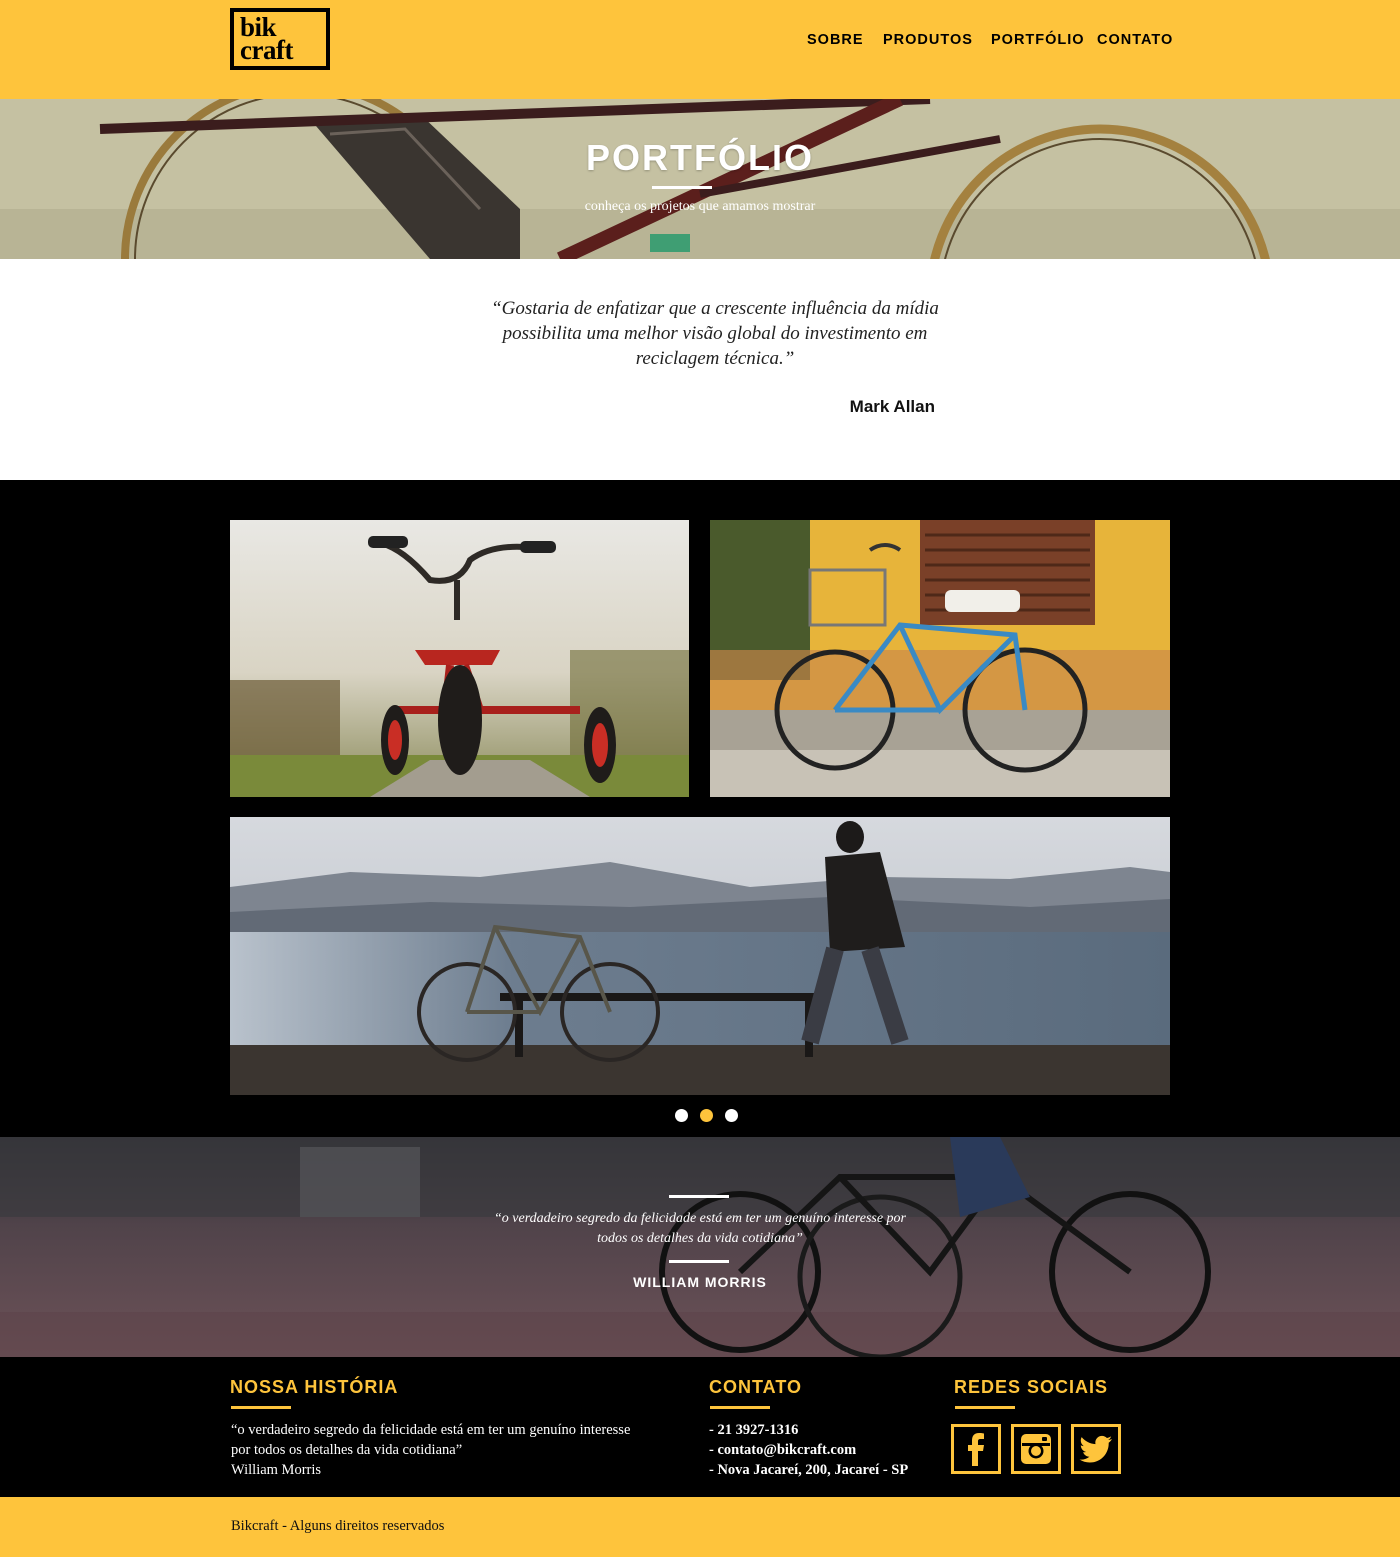  I want to click on footer-history-title: NOSSA HISTÓRIA, so click(314, 1387).